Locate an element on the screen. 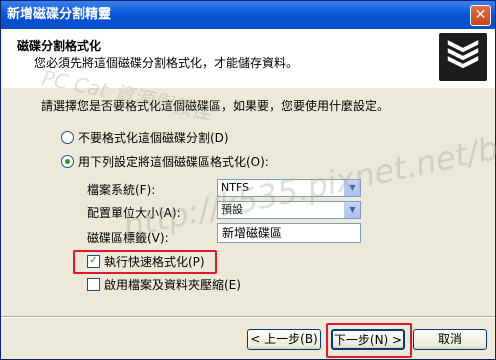  radio-circle-selected is located at coordinates (67, 161).